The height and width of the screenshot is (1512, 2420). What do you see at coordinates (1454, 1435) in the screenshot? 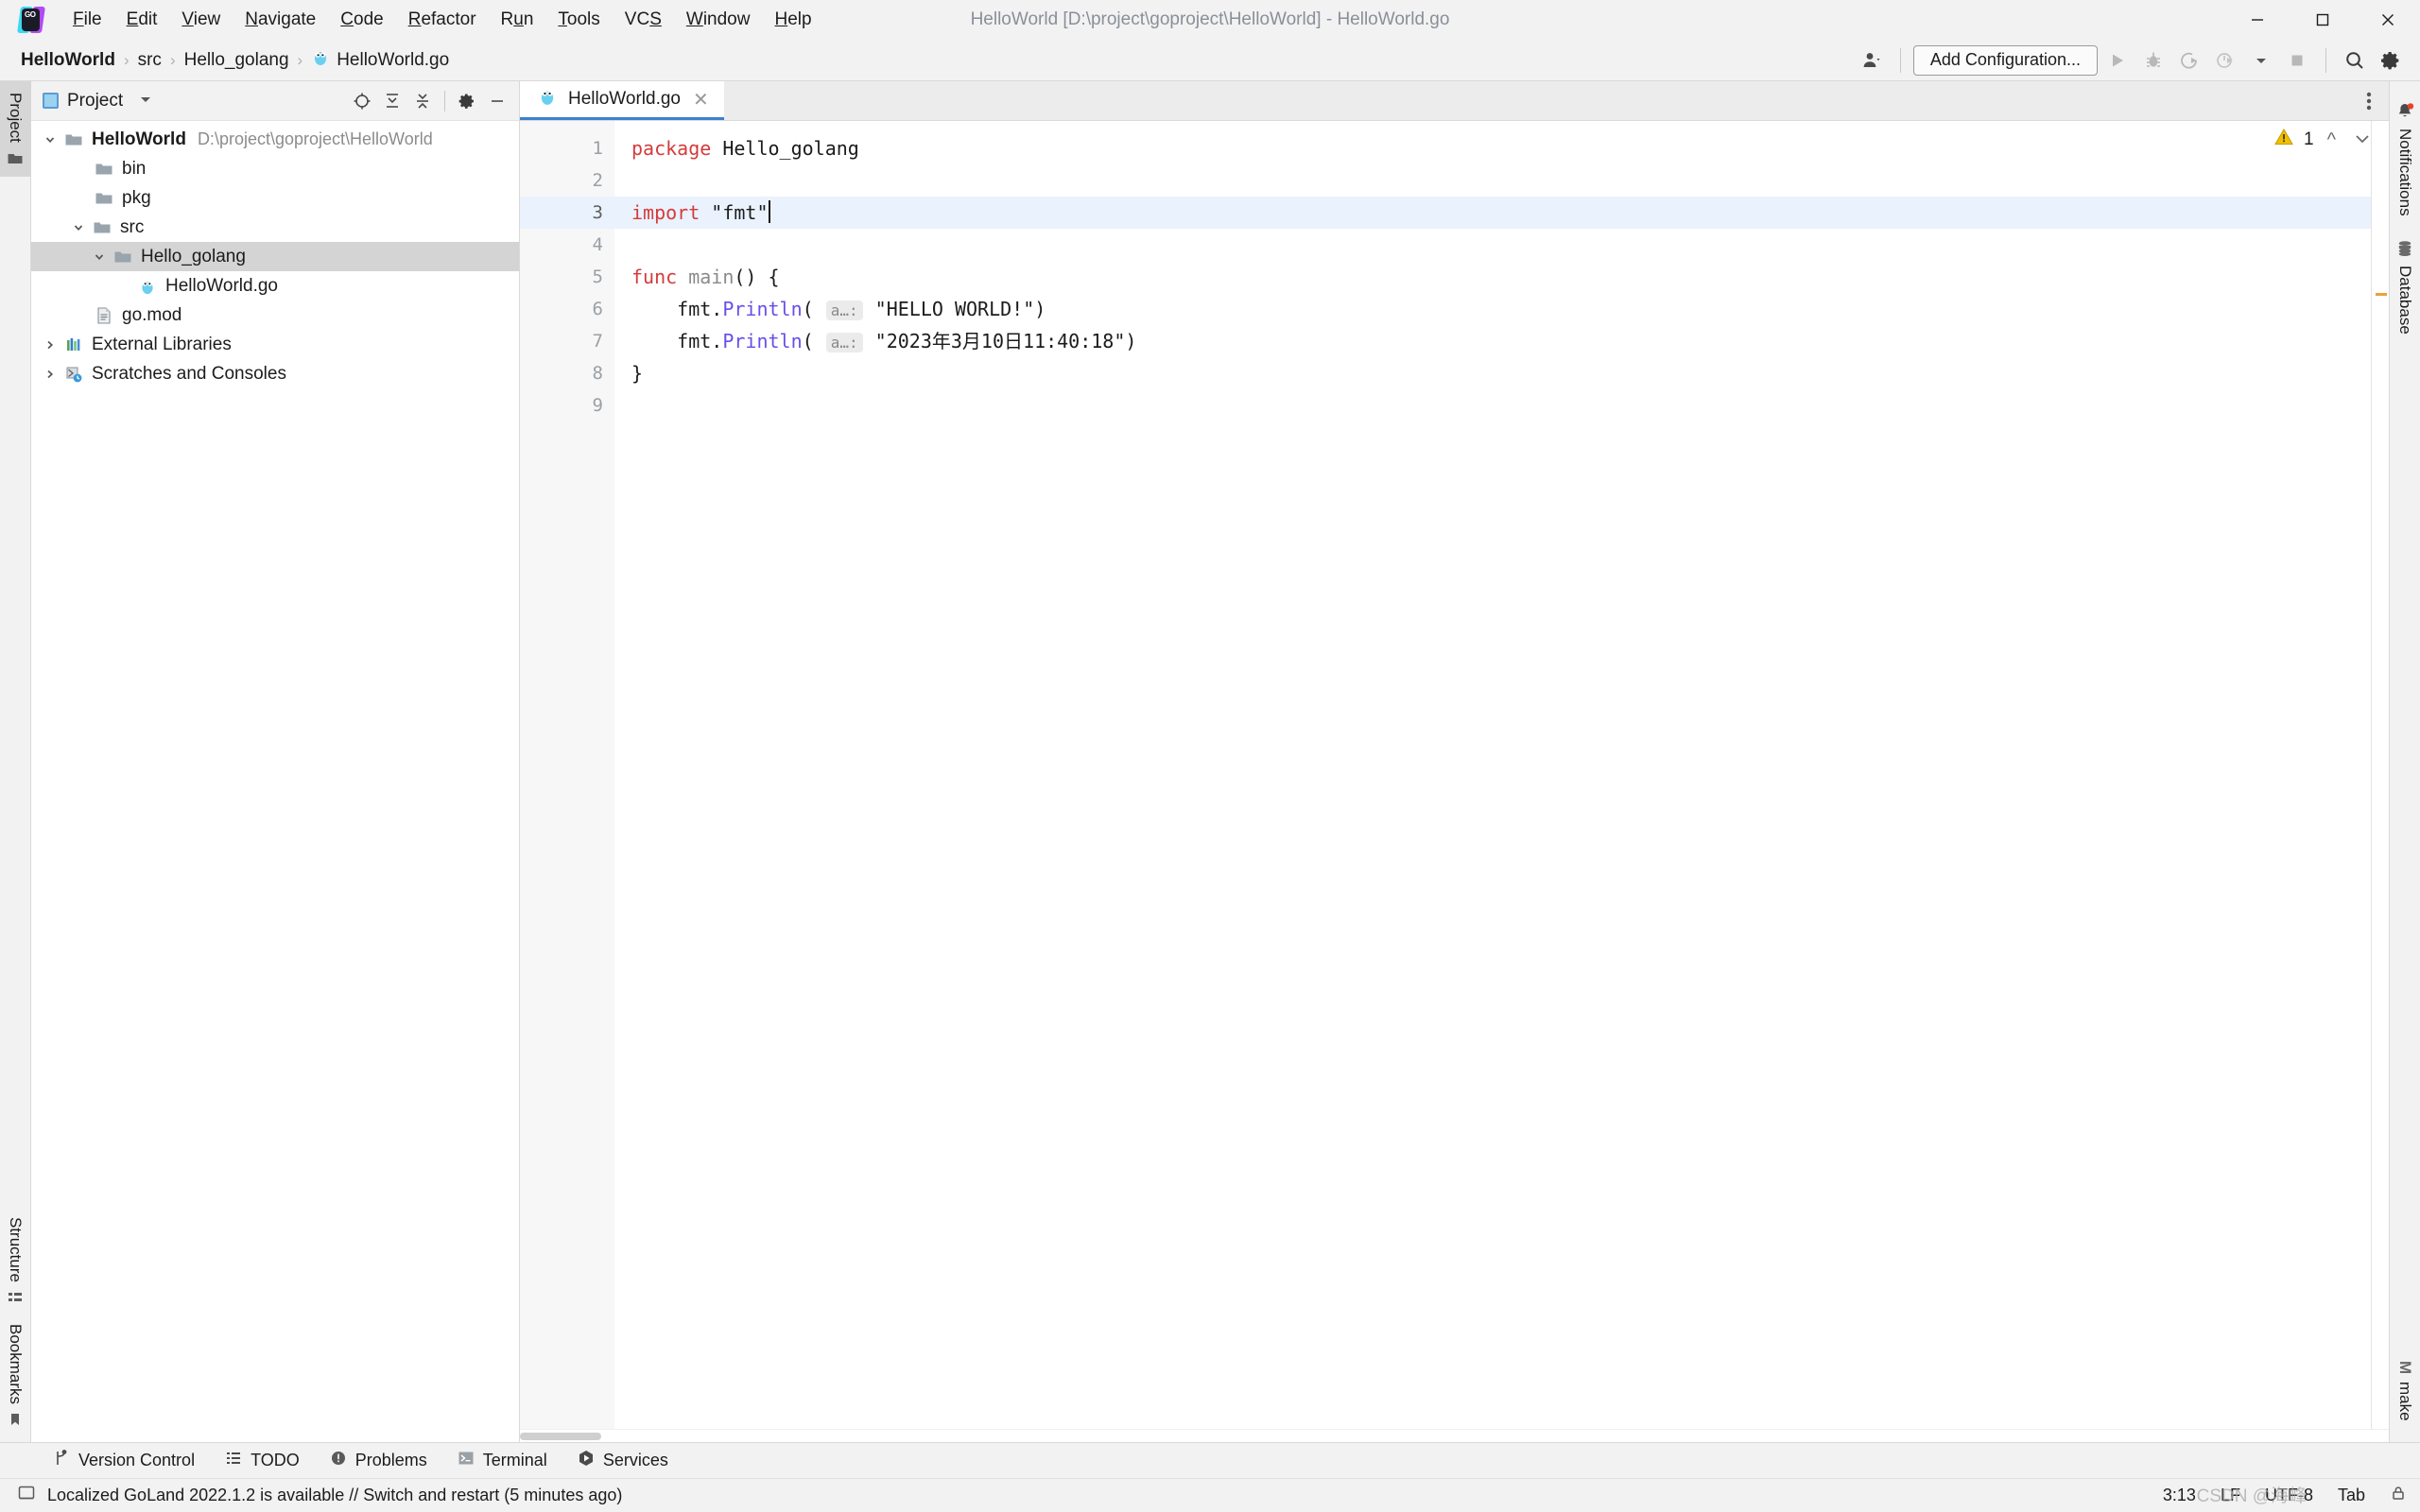
I see `editor-horizontal-scrollbar` at bounding box center [1454, 1435].